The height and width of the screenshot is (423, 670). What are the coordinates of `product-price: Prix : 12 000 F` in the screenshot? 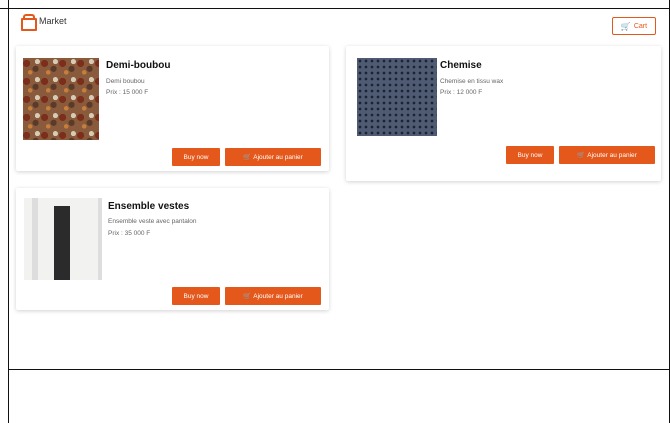 It's located at (461, 92).